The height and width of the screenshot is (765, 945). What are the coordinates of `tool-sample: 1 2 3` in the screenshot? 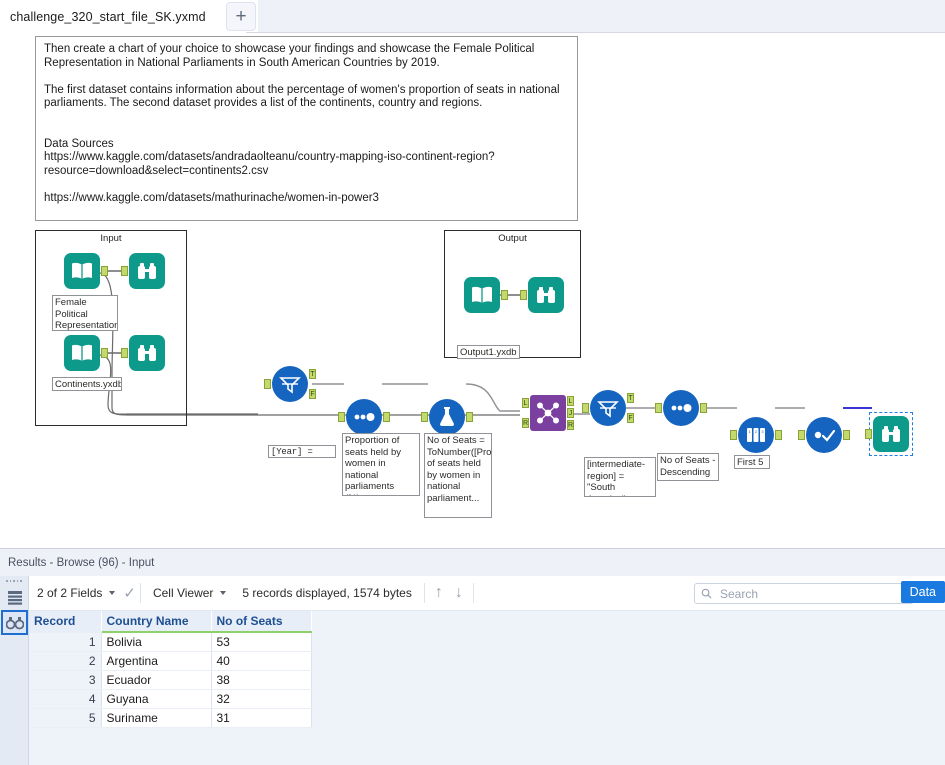 It's located at (756, 435).